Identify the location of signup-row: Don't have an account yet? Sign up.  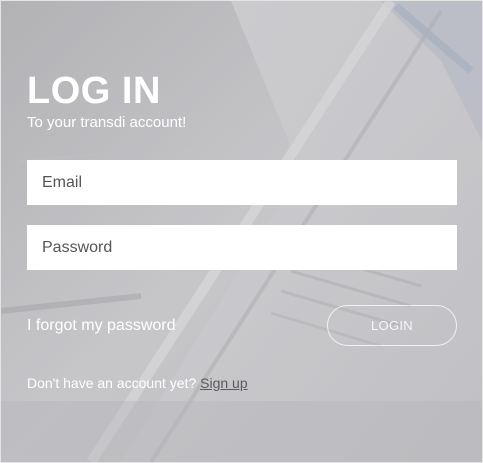
(137, 383).